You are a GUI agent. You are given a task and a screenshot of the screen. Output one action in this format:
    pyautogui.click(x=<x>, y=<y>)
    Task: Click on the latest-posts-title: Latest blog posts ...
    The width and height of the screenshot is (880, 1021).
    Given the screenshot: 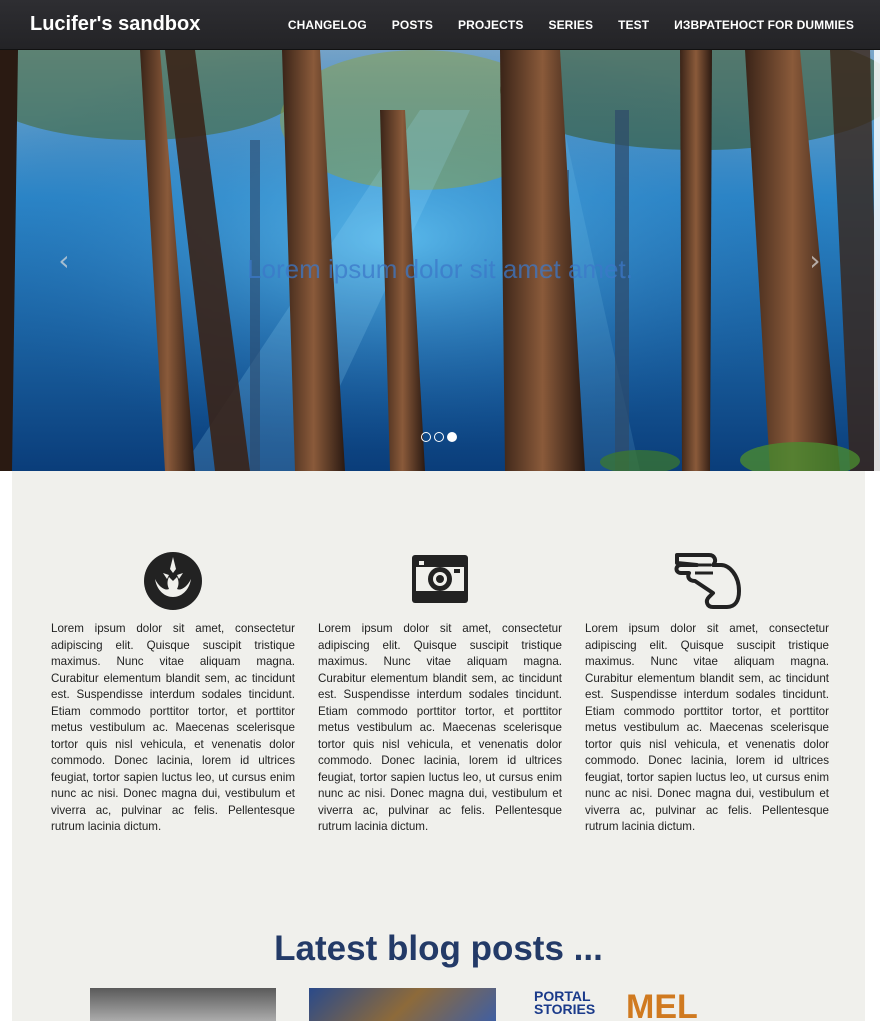 What is the action you would take?
    pyautogui.click(x=438, y=948)
    